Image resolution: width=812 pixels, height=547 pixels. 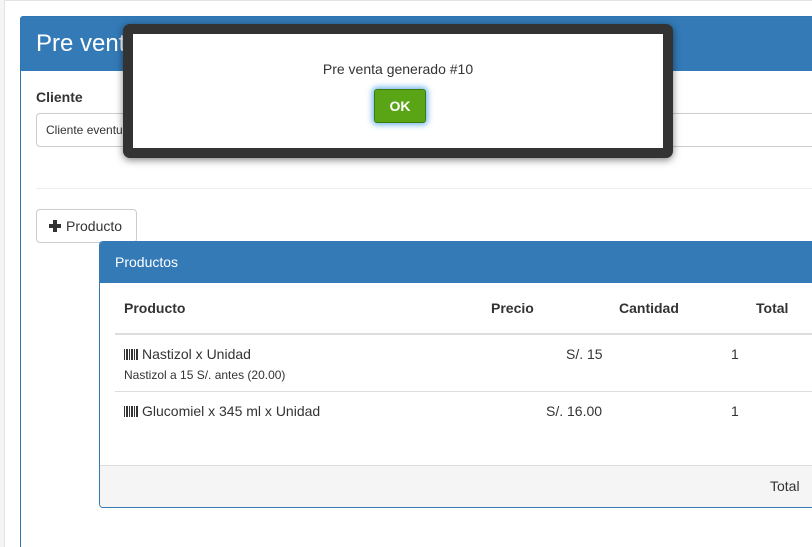 I want to click on table-row-product: Glucomiel x 345 ml x Unidad, so click(x=222, y=411).